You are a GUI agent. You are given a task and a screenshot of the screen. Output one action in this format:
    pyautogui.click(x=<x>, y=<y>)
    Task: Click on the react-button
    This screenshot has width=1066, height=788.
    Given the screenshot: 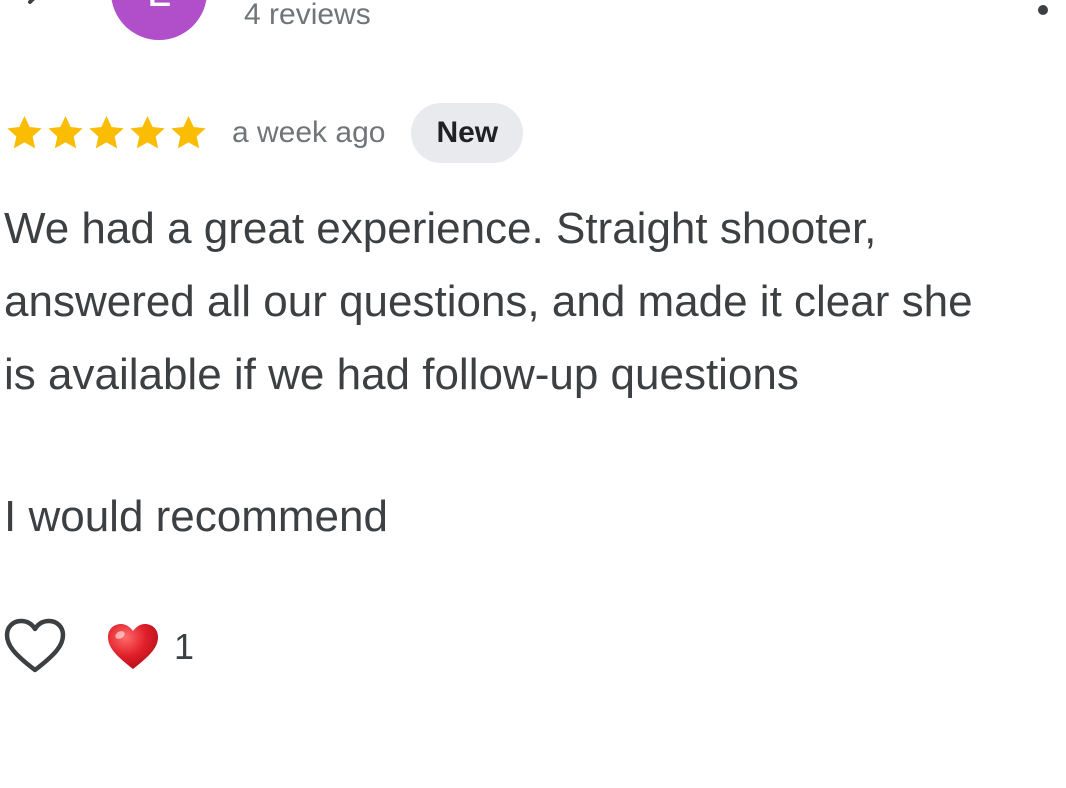 What is the action you would take?
    pyautogui.click(x=35, y=646)
    